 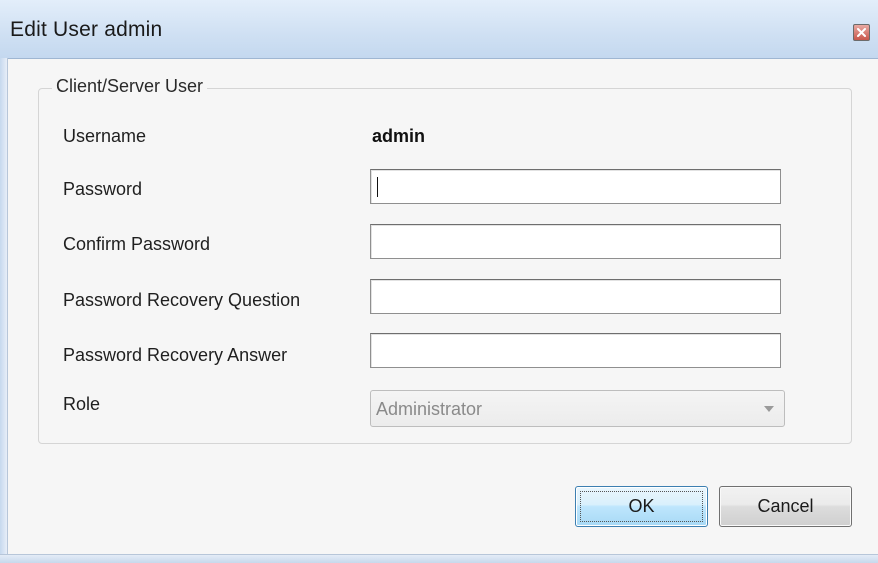 I want to click on recovery-answer-label: Password Recovery Answer, so click(x=175, y=355).